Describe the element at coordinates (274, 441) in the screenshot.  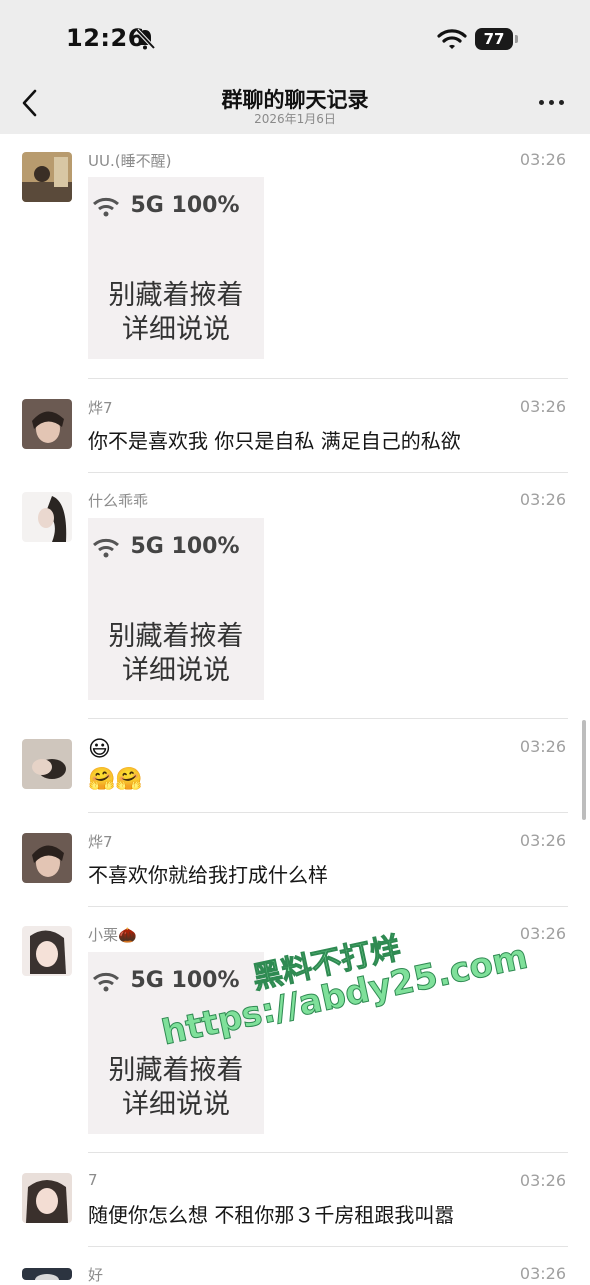
I see `message-text: 你不是喜欢我 你只是自私 满足自己的私欲` at that location.